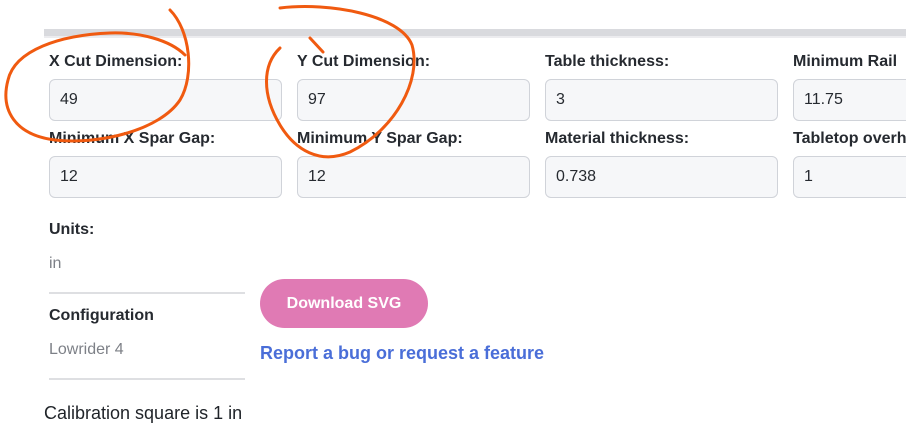  Describe the element at coordinates (413, 177) in the screenshot. I see `min-y-spar-gap-input` at that location.